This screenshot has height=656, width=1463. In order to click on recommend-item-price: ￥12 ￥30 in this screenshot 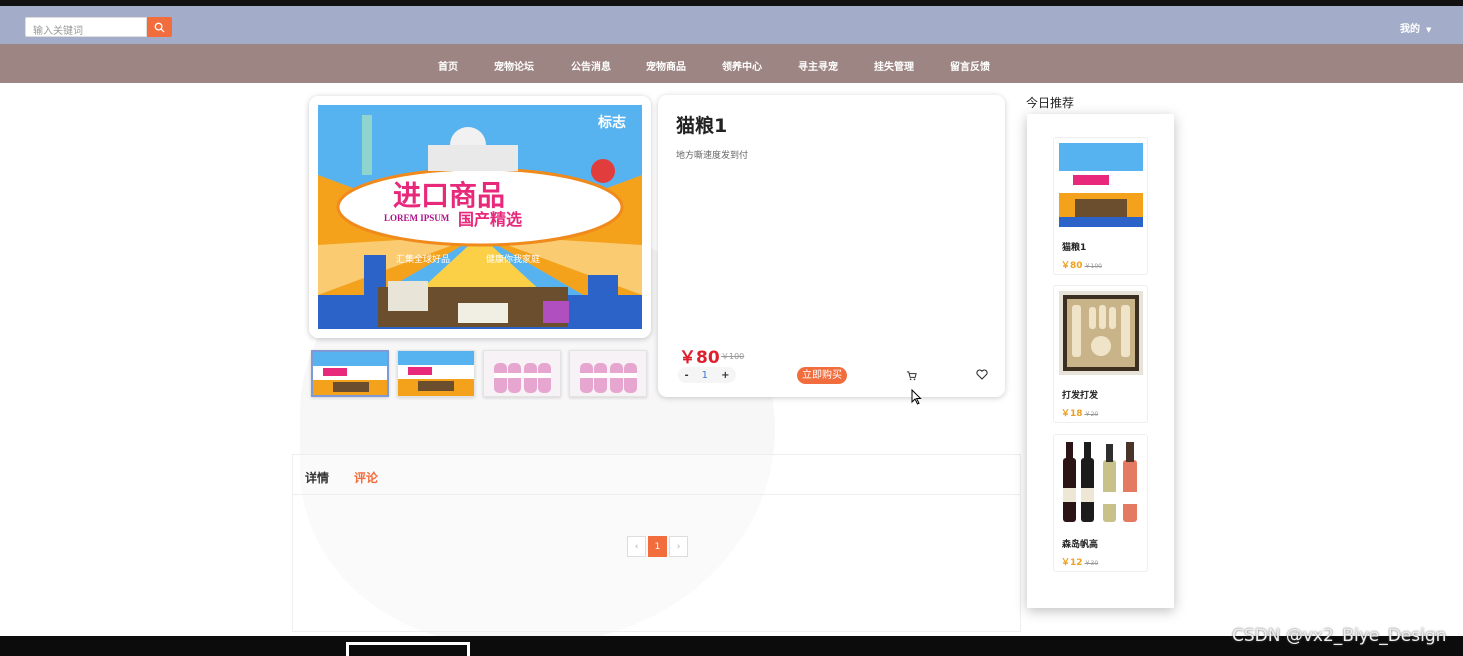, I will do `click(1080, 563)`.